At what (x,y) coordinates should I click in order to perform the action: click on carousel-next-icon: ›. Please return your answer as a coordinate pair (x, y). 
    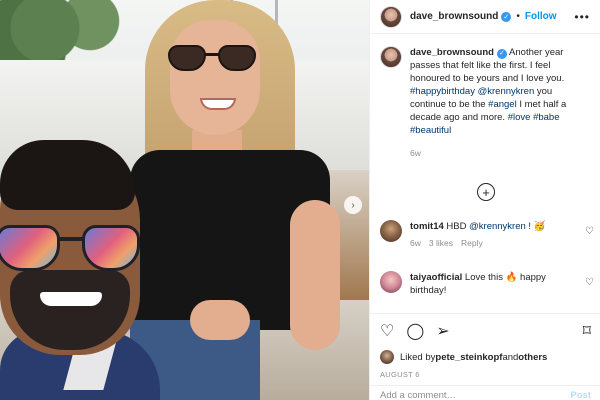
    Looking at the image, I should click on (353, 205).